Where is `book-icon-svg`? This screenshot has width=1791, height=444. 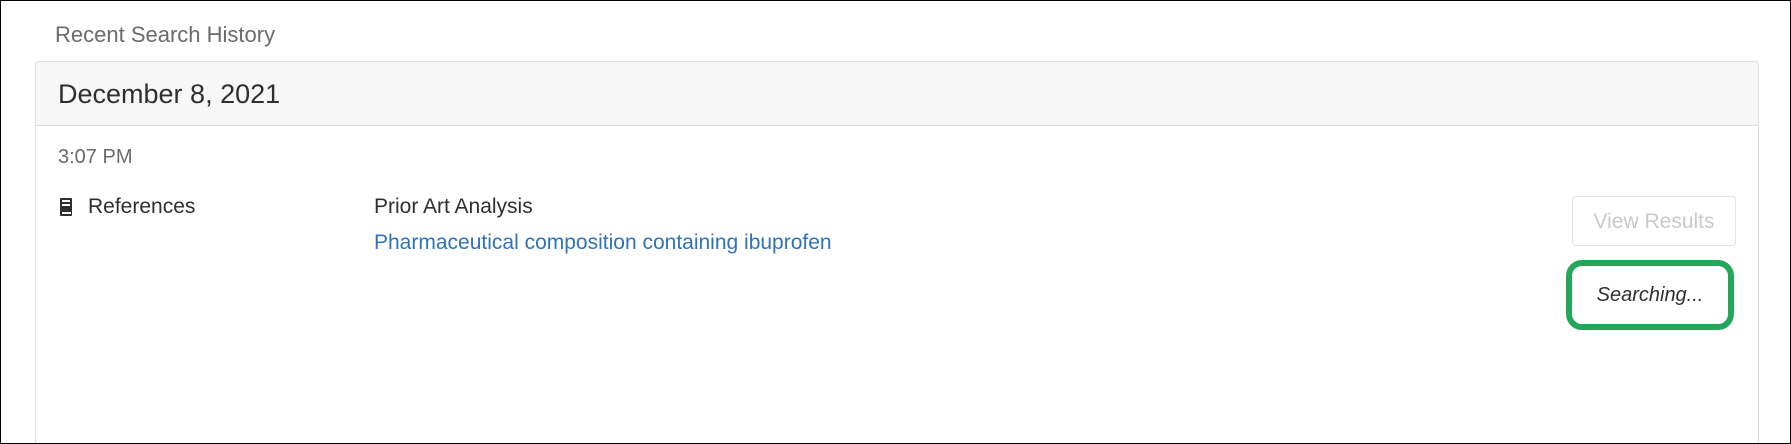
book-icon-svg is located at coordinates (66, 207).